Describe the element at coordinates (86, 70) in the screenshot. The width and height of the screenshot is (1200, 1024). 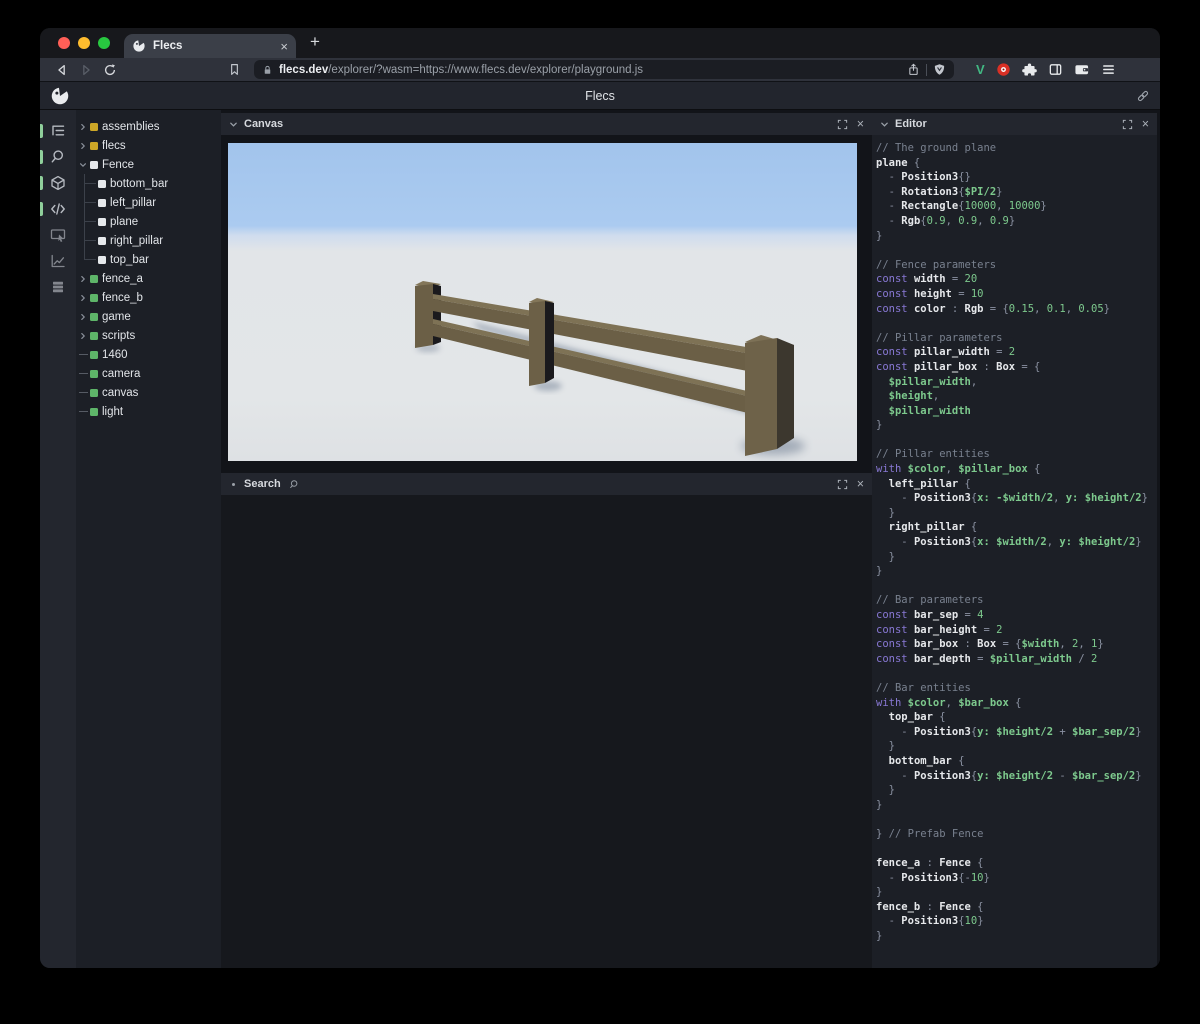
I see `forward-button` at that location.